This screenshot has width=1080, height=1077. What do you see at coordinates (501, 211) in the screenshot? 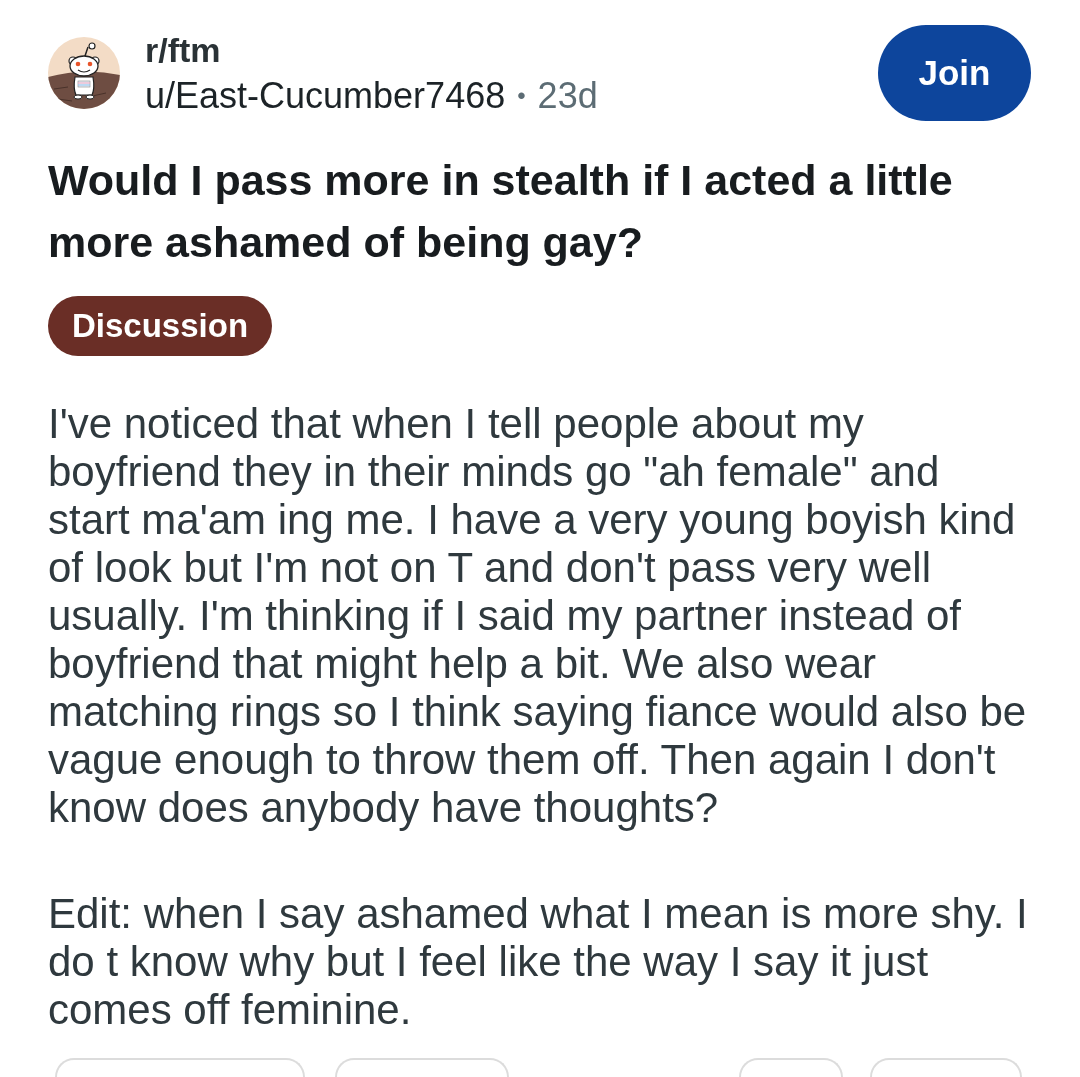
I see `post-title: Would I pass more in stealth if I acted a little more ashamed of being gay?` at bounding box center [501, 211].